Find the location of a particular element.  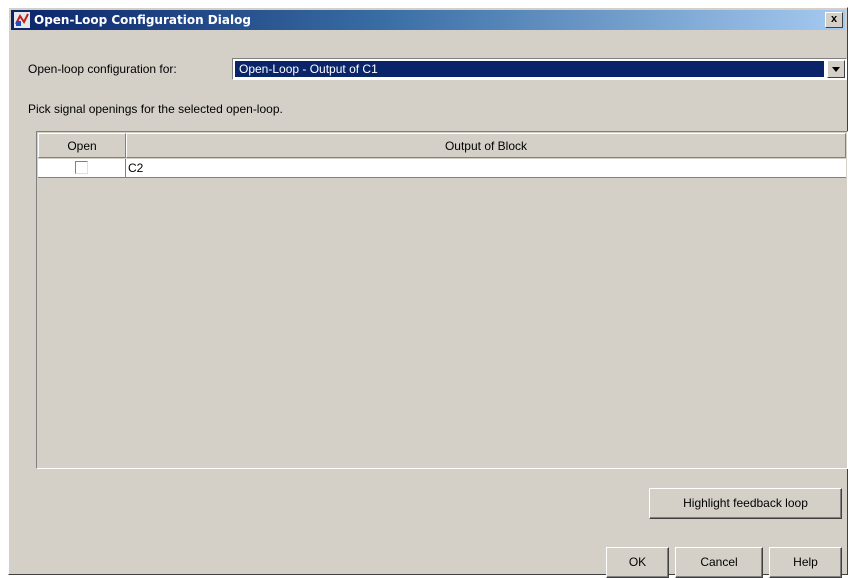

title-bar: Open-Loop Configuration Dialog x is located at coordinates (428, 20).